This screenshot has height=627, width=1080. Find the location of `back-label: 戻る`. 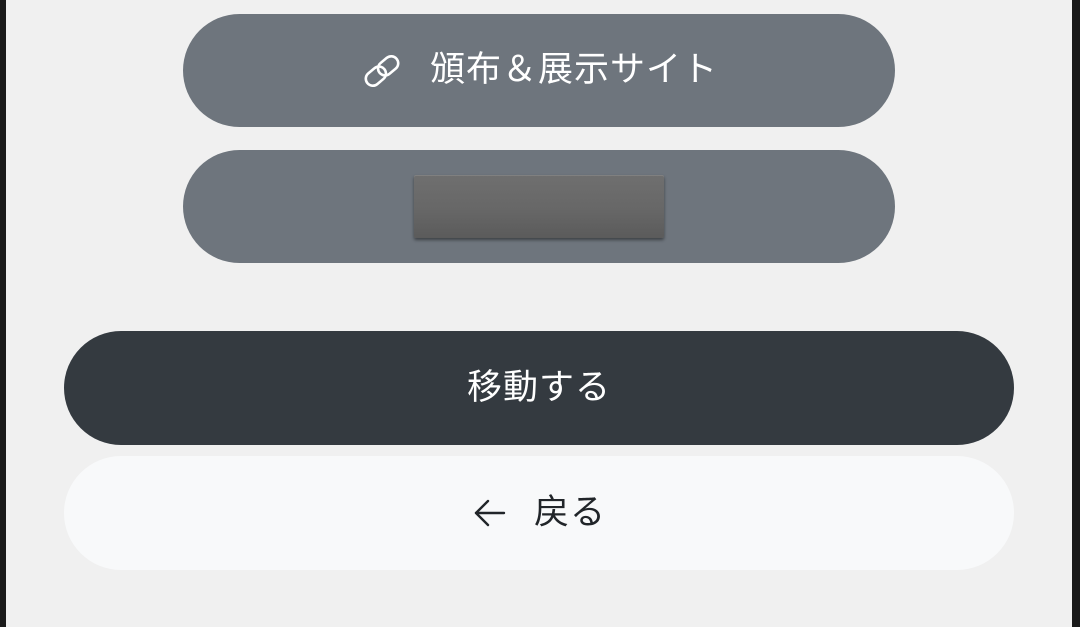

back-label: 戻る is located at coordinates (569, 512).